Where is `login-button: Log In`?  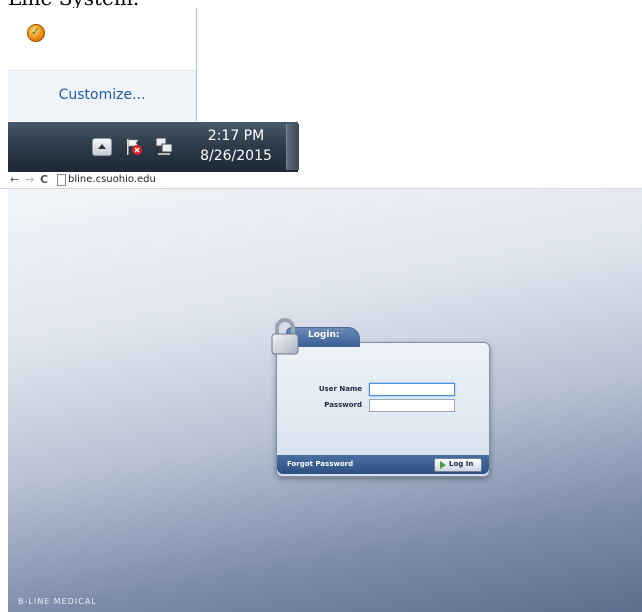
login-button: Log In is located at coordinates (458, 465).